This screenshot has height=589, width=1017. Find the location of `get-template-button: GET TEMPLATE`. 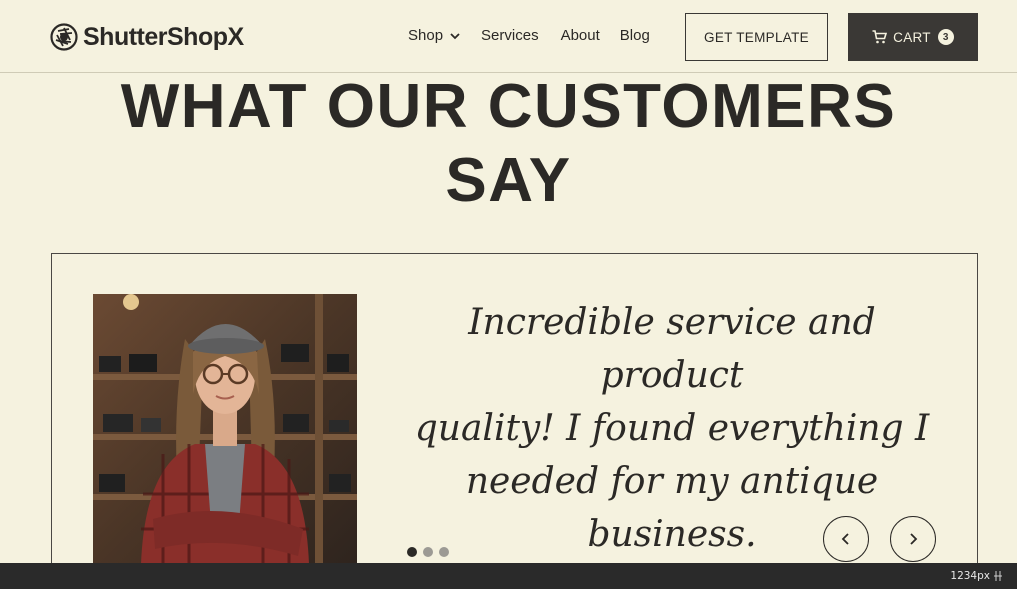

get-template-button: GET TEMPLATE is located at coordinates (756, 37).